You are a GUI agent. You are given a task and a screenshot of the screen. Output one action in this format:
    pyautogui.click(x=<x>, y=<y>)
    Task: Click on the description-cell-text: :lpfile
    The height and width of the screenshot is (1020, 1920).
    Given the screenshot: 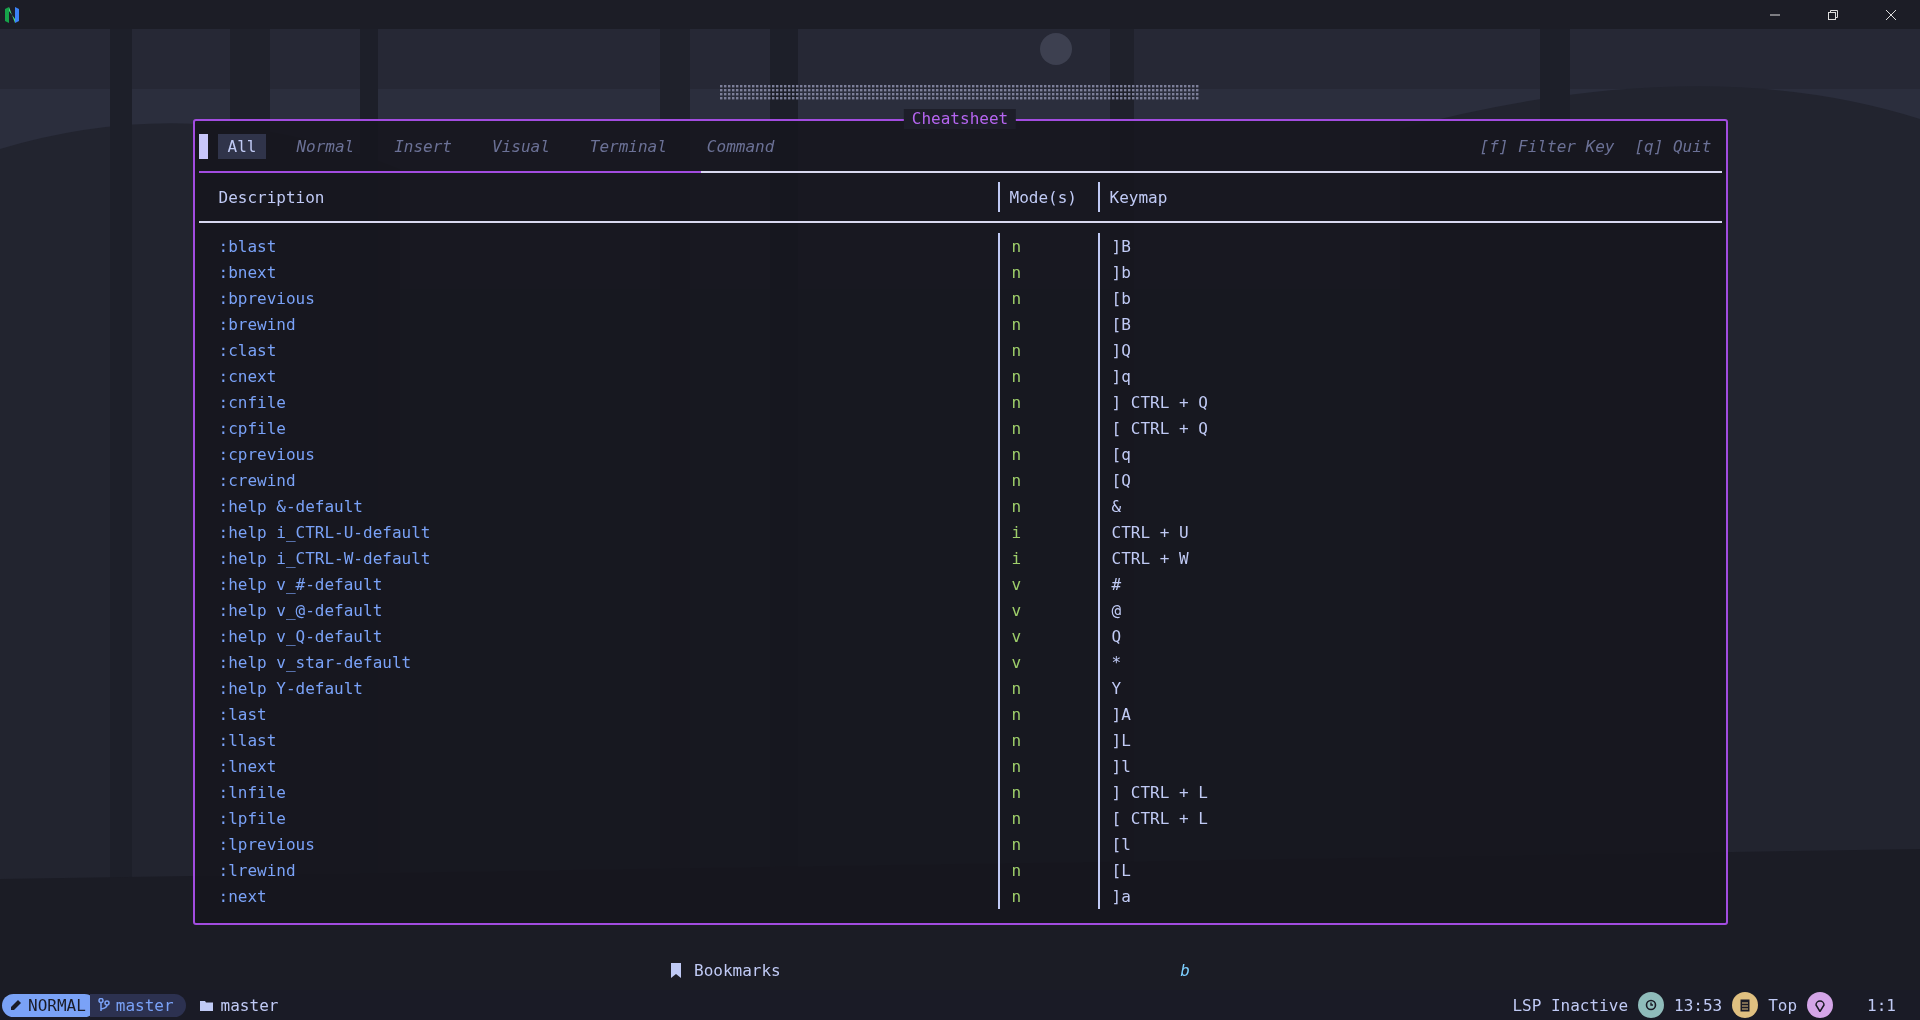 What is the action you would take?
    pyautogui.click(x=252, y=818)
    